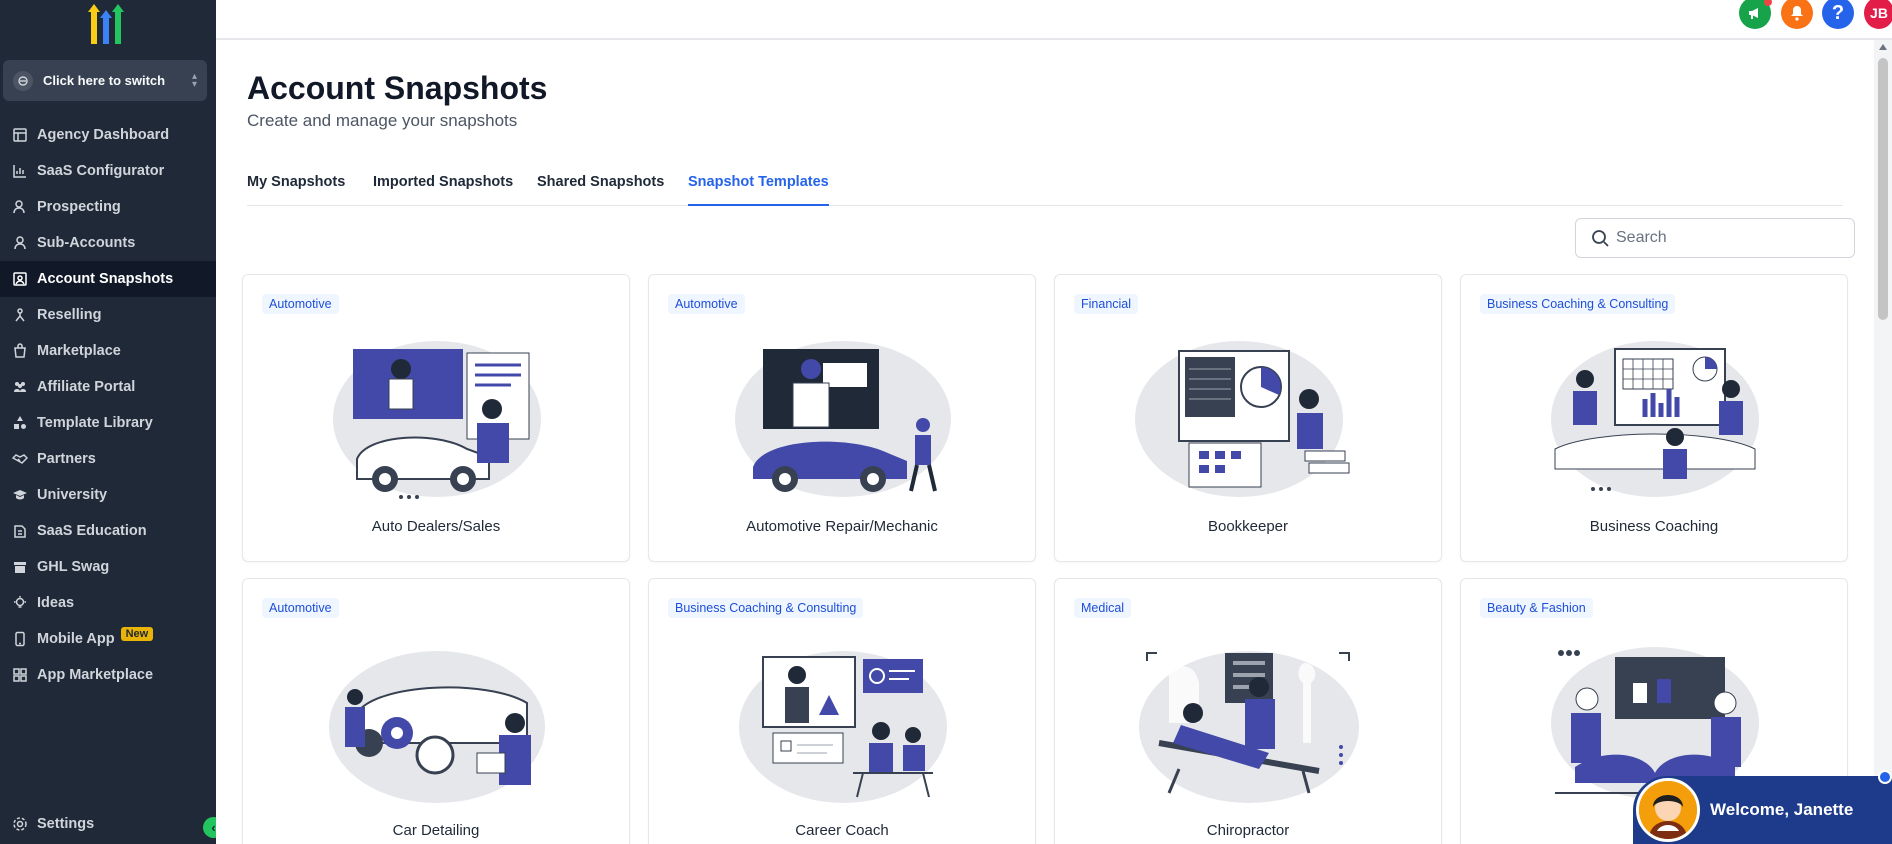  I want to click on notification-dot, so click(1768, 3).